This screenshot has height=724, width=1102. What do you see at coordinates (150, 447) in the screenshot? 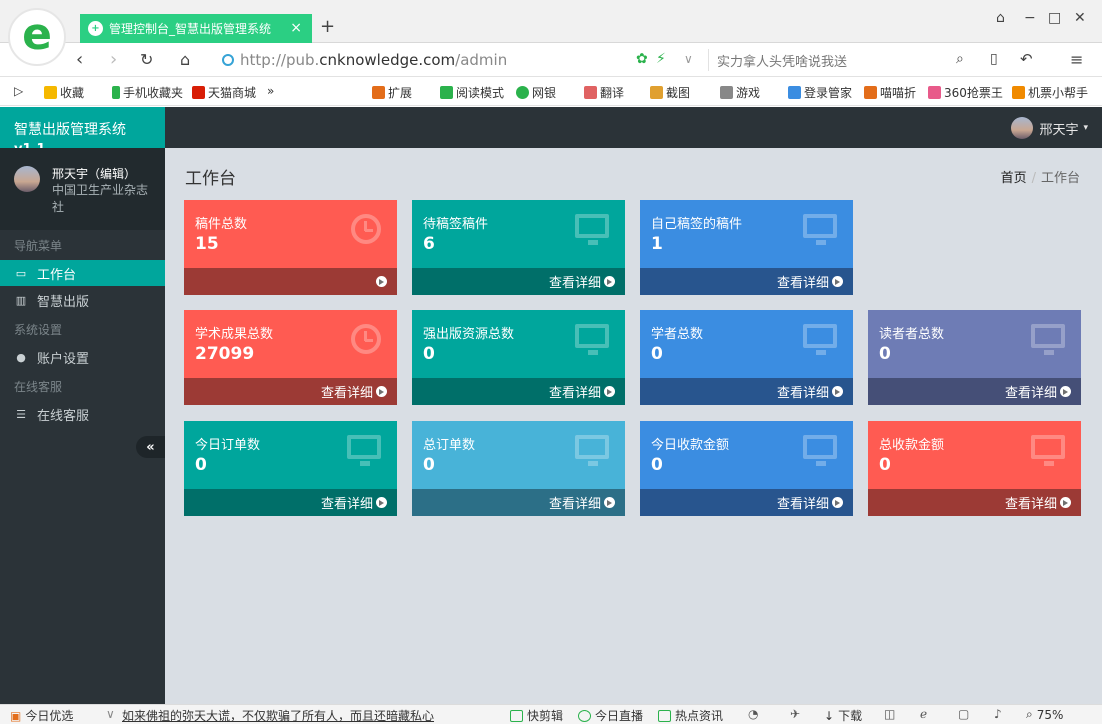
I see `sidebar-collapse-button: «` at bounding box center [150, 447].